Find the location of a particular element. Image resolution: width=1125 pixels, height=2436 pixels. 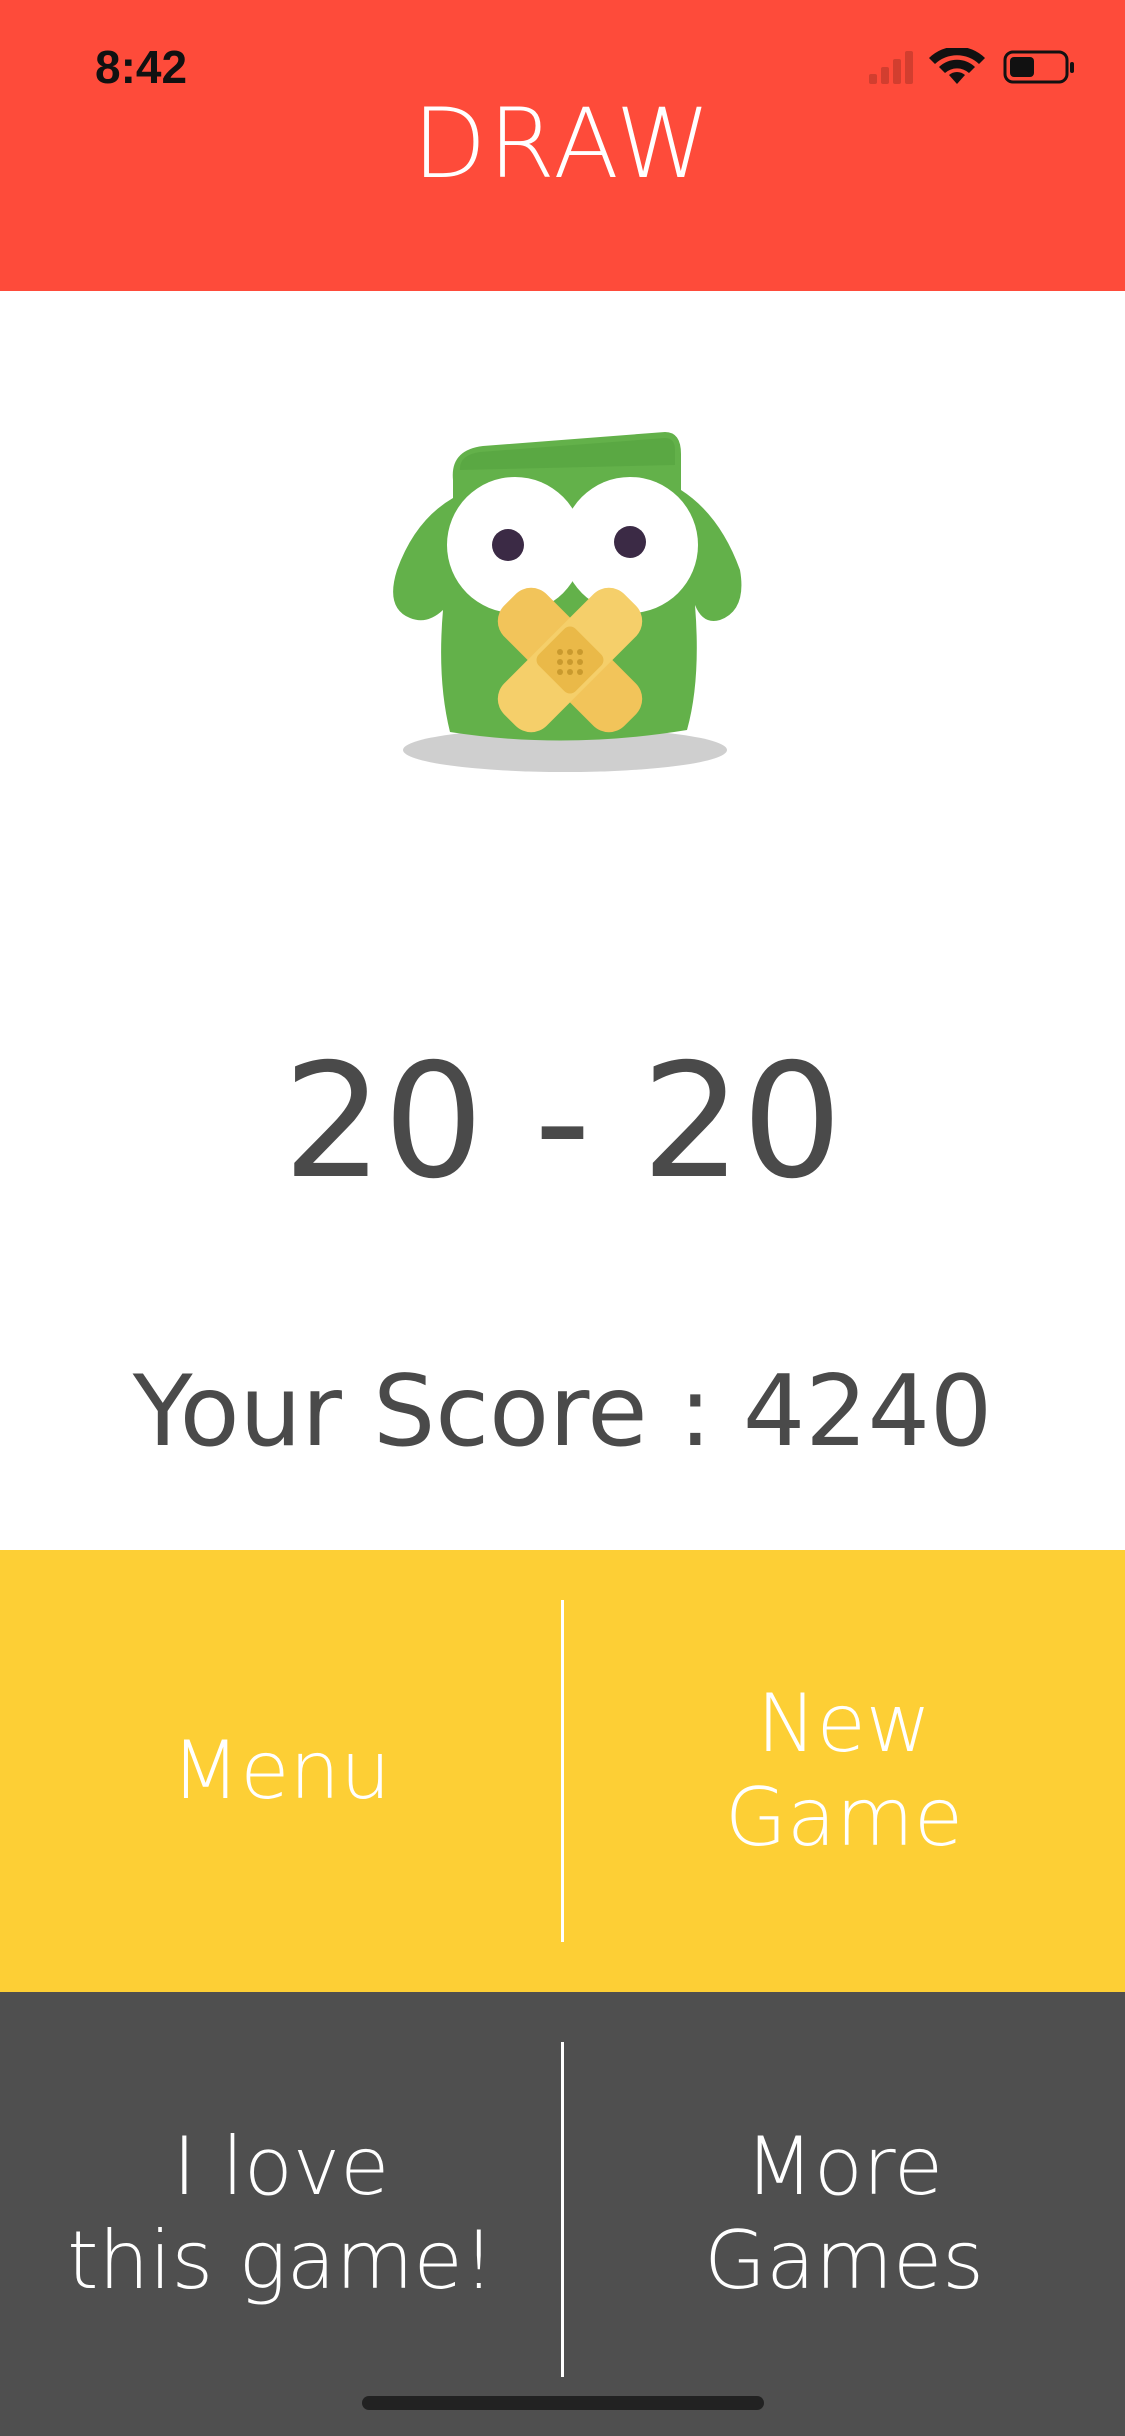

love-game-button: I love this game! is located at coordinates (281, 2214).